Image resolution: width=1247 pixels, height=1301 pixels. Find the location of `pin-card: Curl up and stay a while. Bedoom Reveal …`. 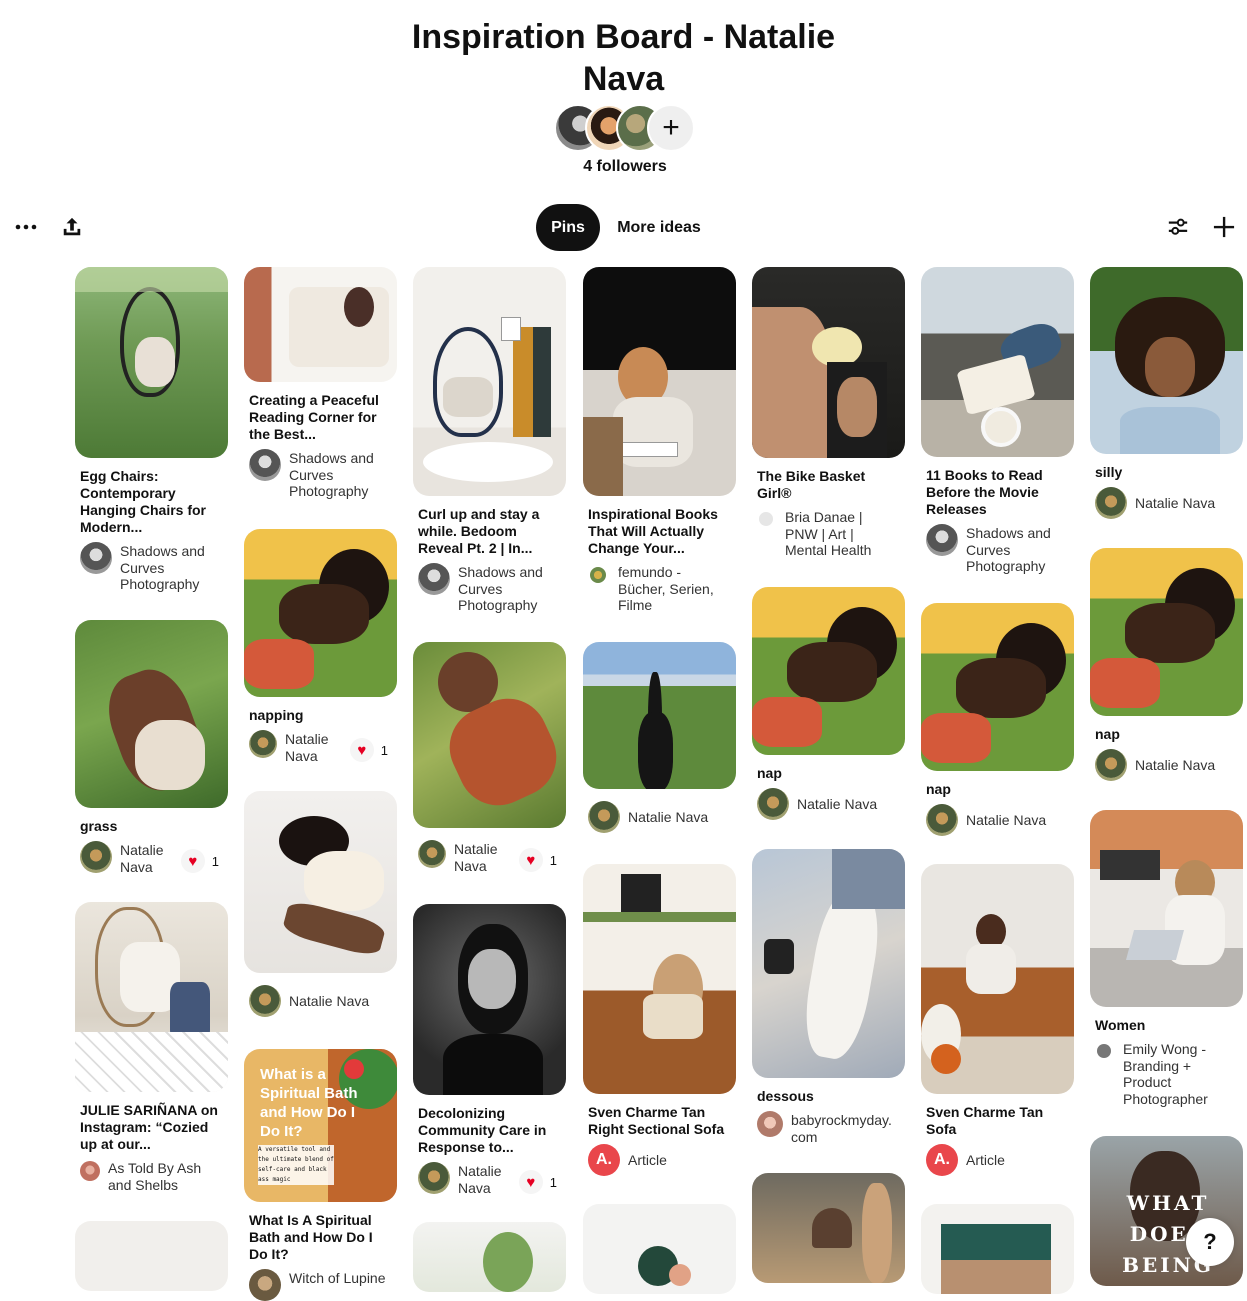

pin-card: Curl up and stay a while. Bedoom Reveal … is located at coordinates (489, 440).